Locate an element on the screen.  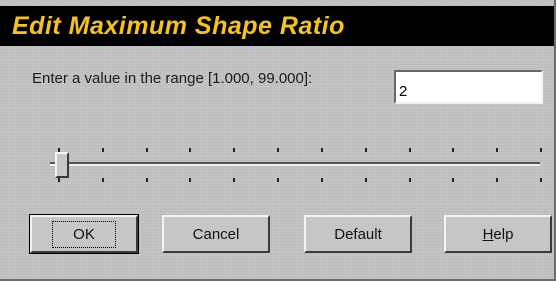
value-input is located at coordinates (468, 87).